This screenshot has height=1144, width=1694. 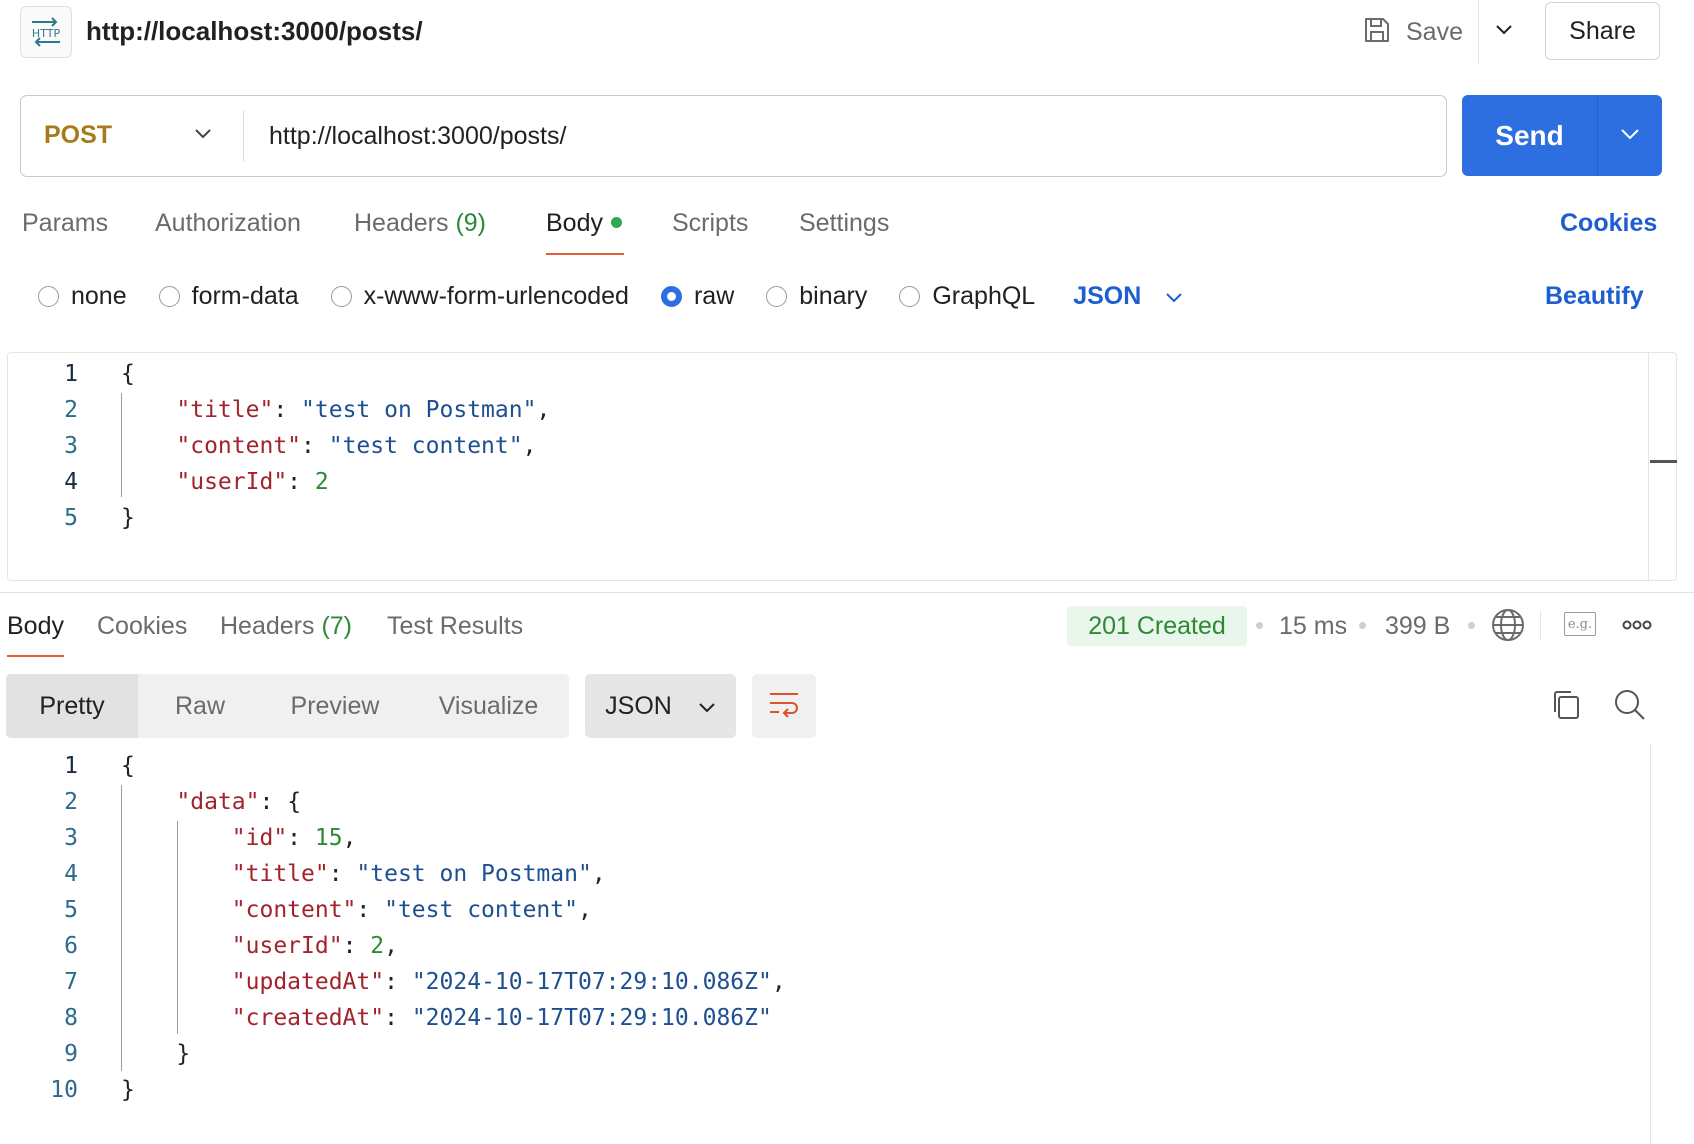 I want to click on response-tab-headers: Headers (7), so click(x=286, y=626).